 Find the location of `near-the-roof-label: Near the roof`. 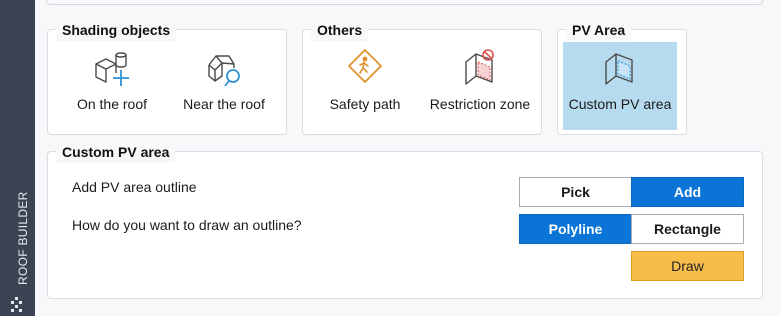

near-the-roof-label: Near the roof is located at coordinates (224, 104).